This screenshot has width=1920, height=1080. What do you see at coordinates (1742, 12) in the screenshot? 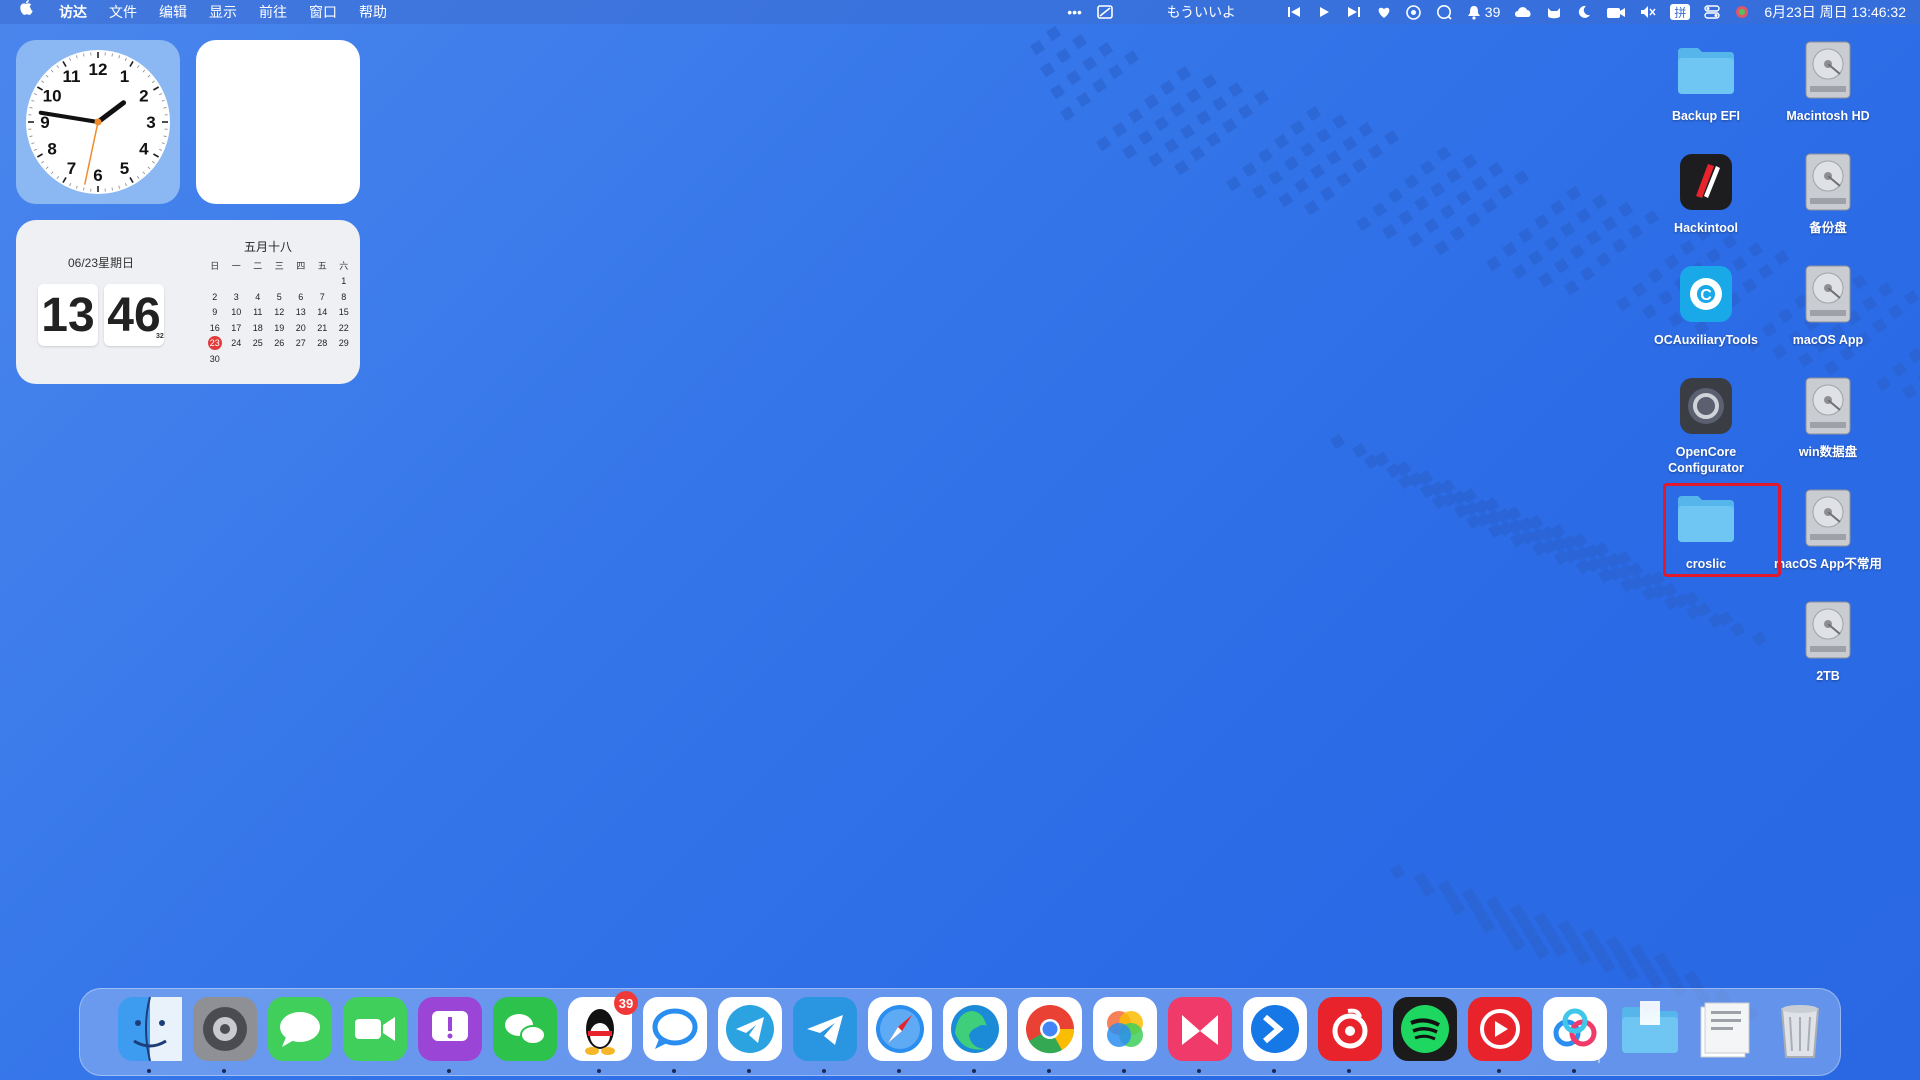
I see `siri-icon` at bounding box center [1742, 12].